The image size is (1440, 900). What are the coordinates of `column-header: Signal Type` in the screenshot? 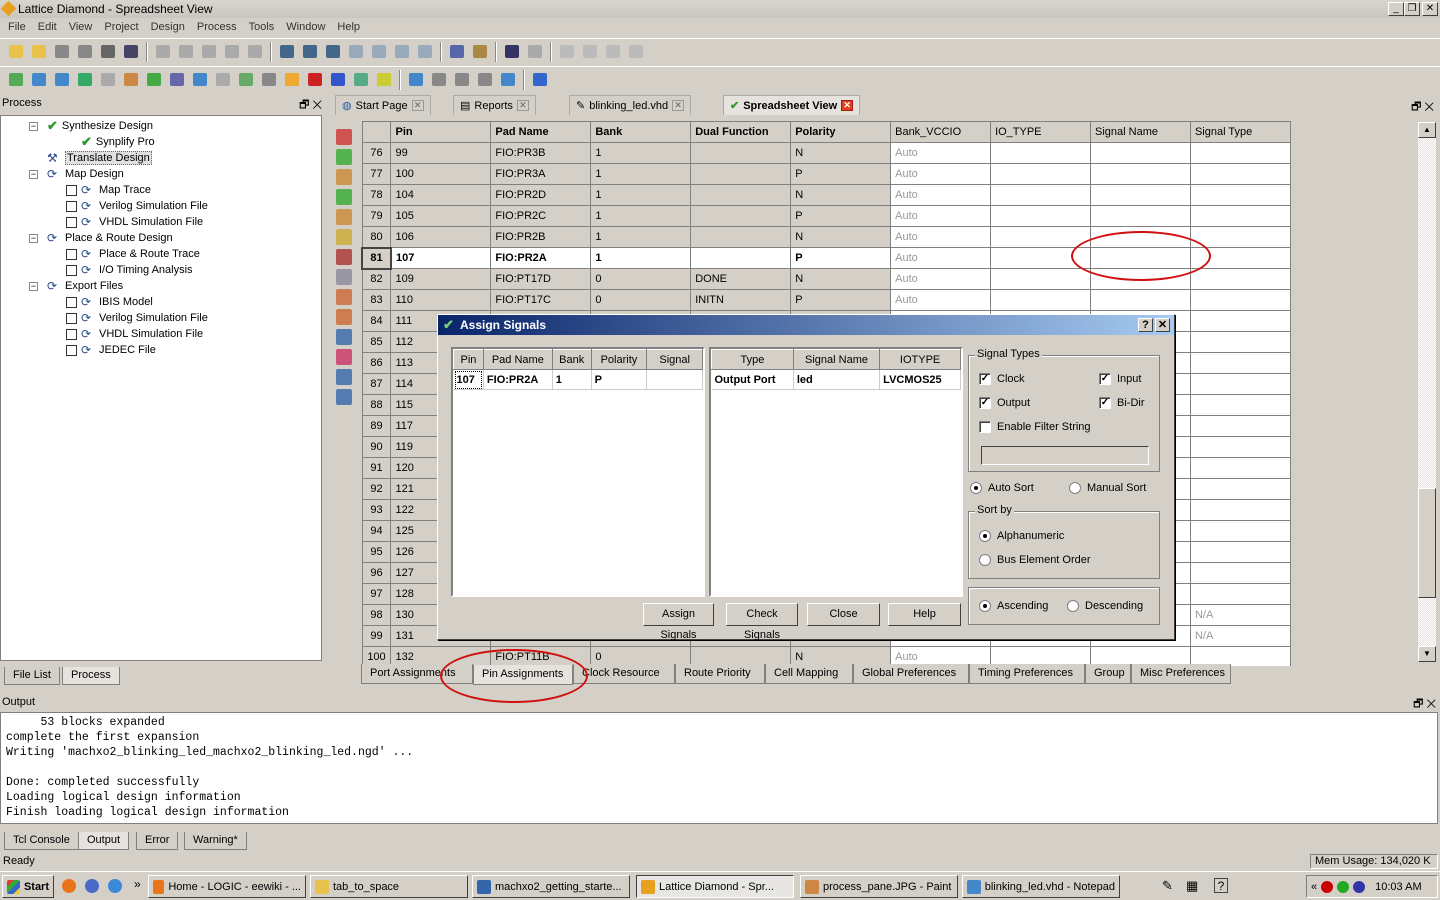 It's located at (1240, 132).